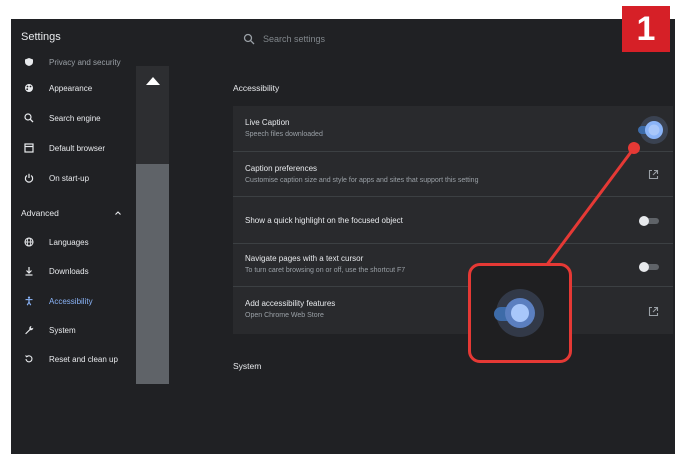  Describe the element at coordinates (29, 271) in the screenshot. I see `download-icon` at that location.